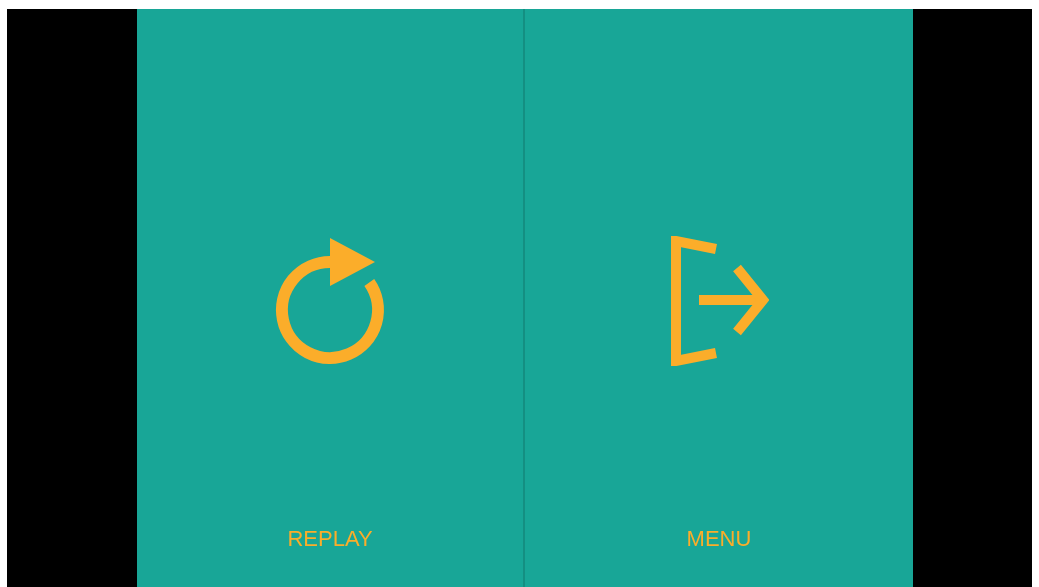 This screenshot has width=1039, height=587. Describe the element at coordinates (719, 301) in the screenshot. I see `exit-icon` at that location.